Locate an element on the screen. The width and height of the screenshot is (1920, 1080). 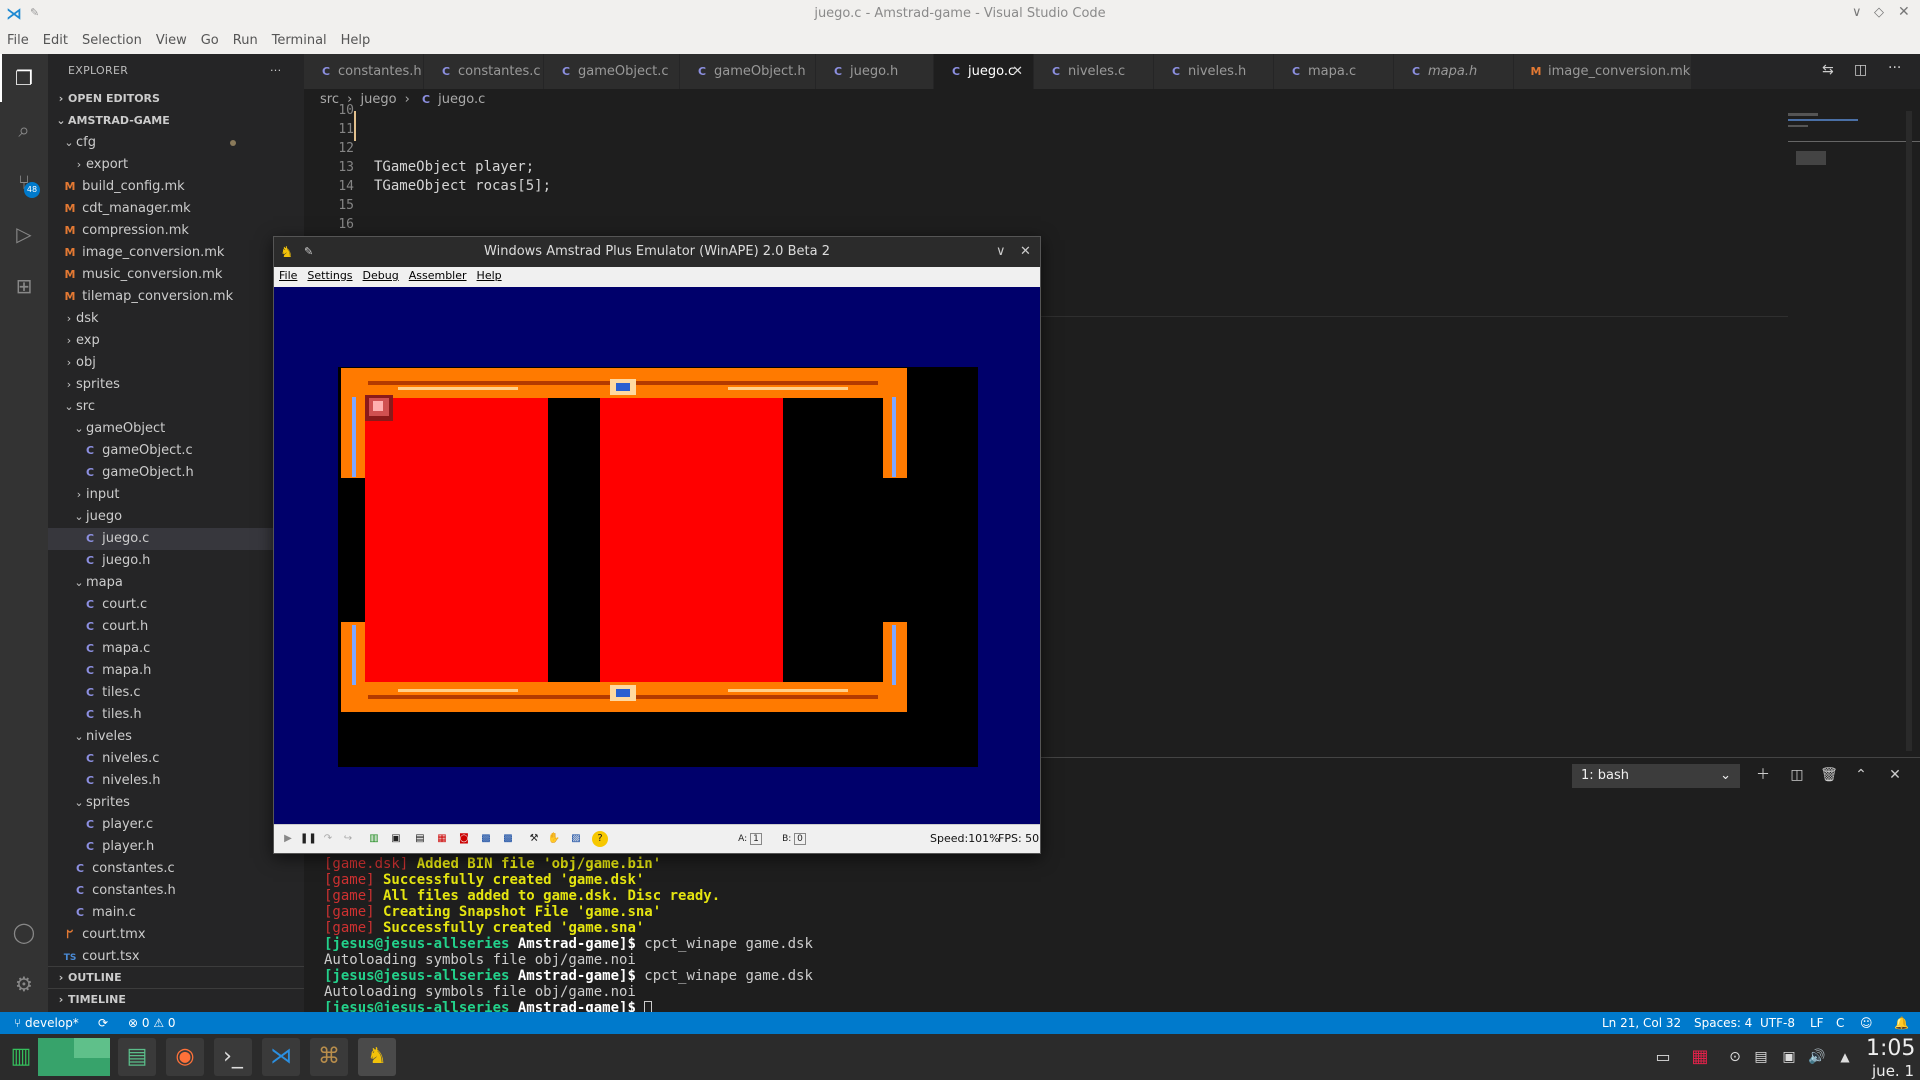
run-debug-icon: ▷ is located at coordinates (24, 234).